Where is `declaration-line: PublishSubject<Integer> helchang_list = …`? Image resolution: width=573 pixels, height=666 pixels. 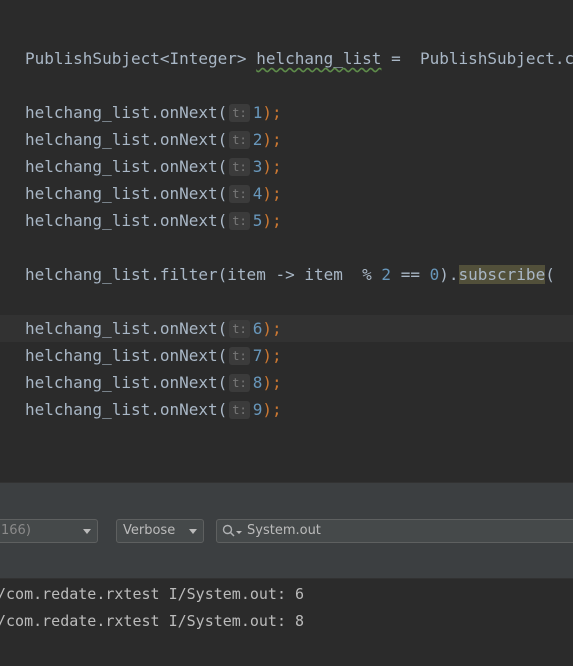
declaration-line: PublishSubject<Integer> helchang_list = … is located at coordinates (299, 58).